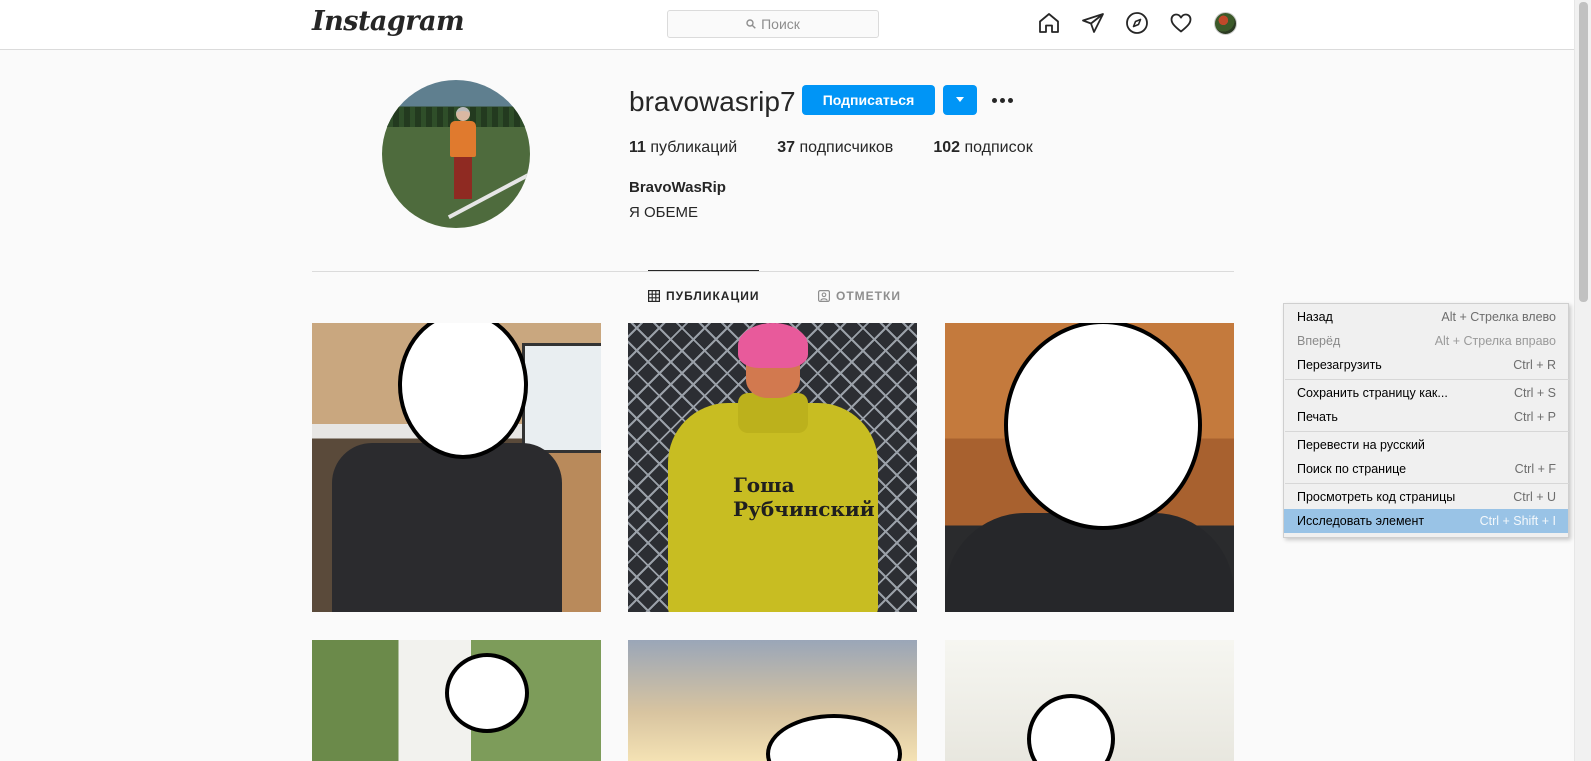 This screenshot has height=761, width=1591. I want to click on search-icon, so click(751, 24).